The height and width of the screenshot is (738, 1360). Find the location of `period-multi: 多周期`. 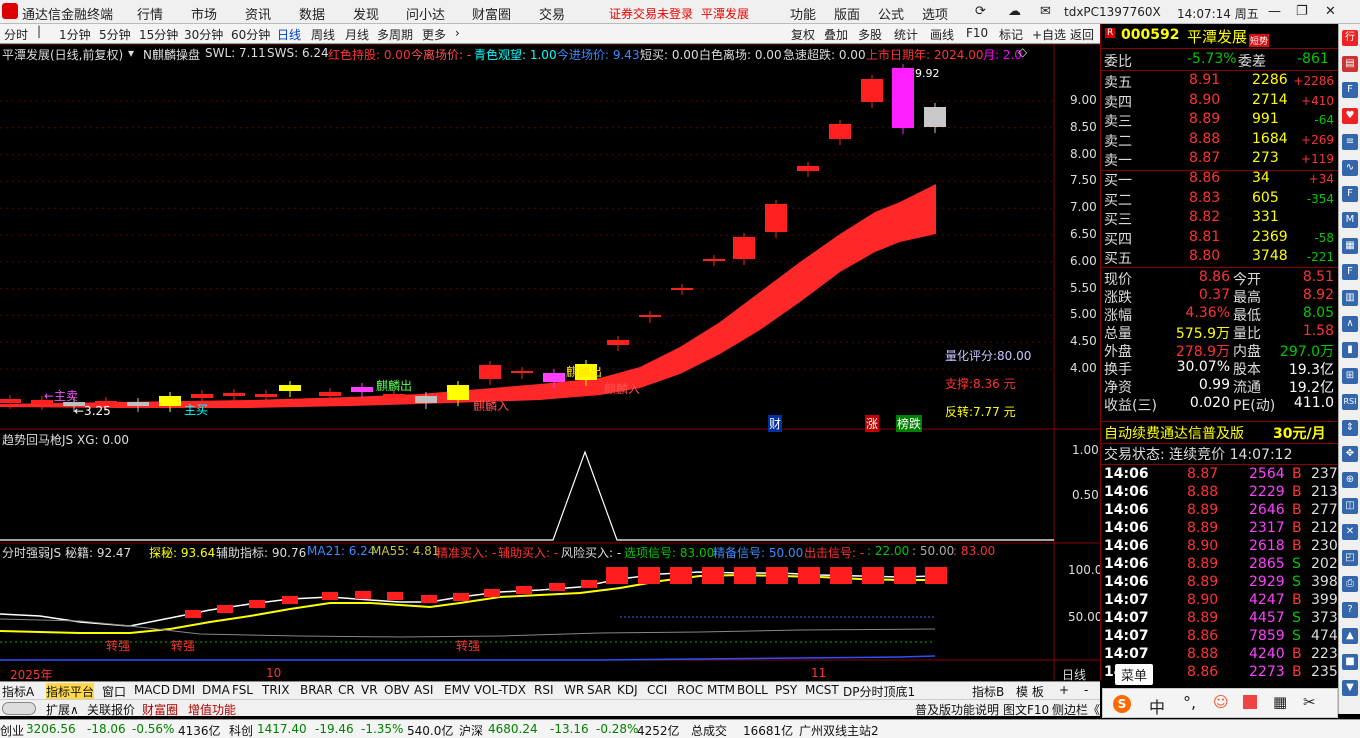

period-multi: 多周期 is located at coordinates (395, 34).